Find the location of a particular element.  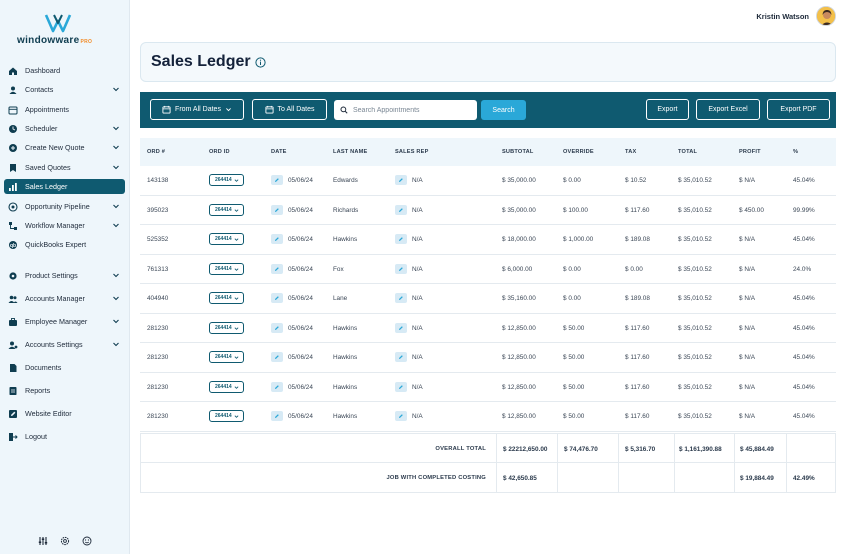

column-header: PROFIT is located at coordinates (750, 152).